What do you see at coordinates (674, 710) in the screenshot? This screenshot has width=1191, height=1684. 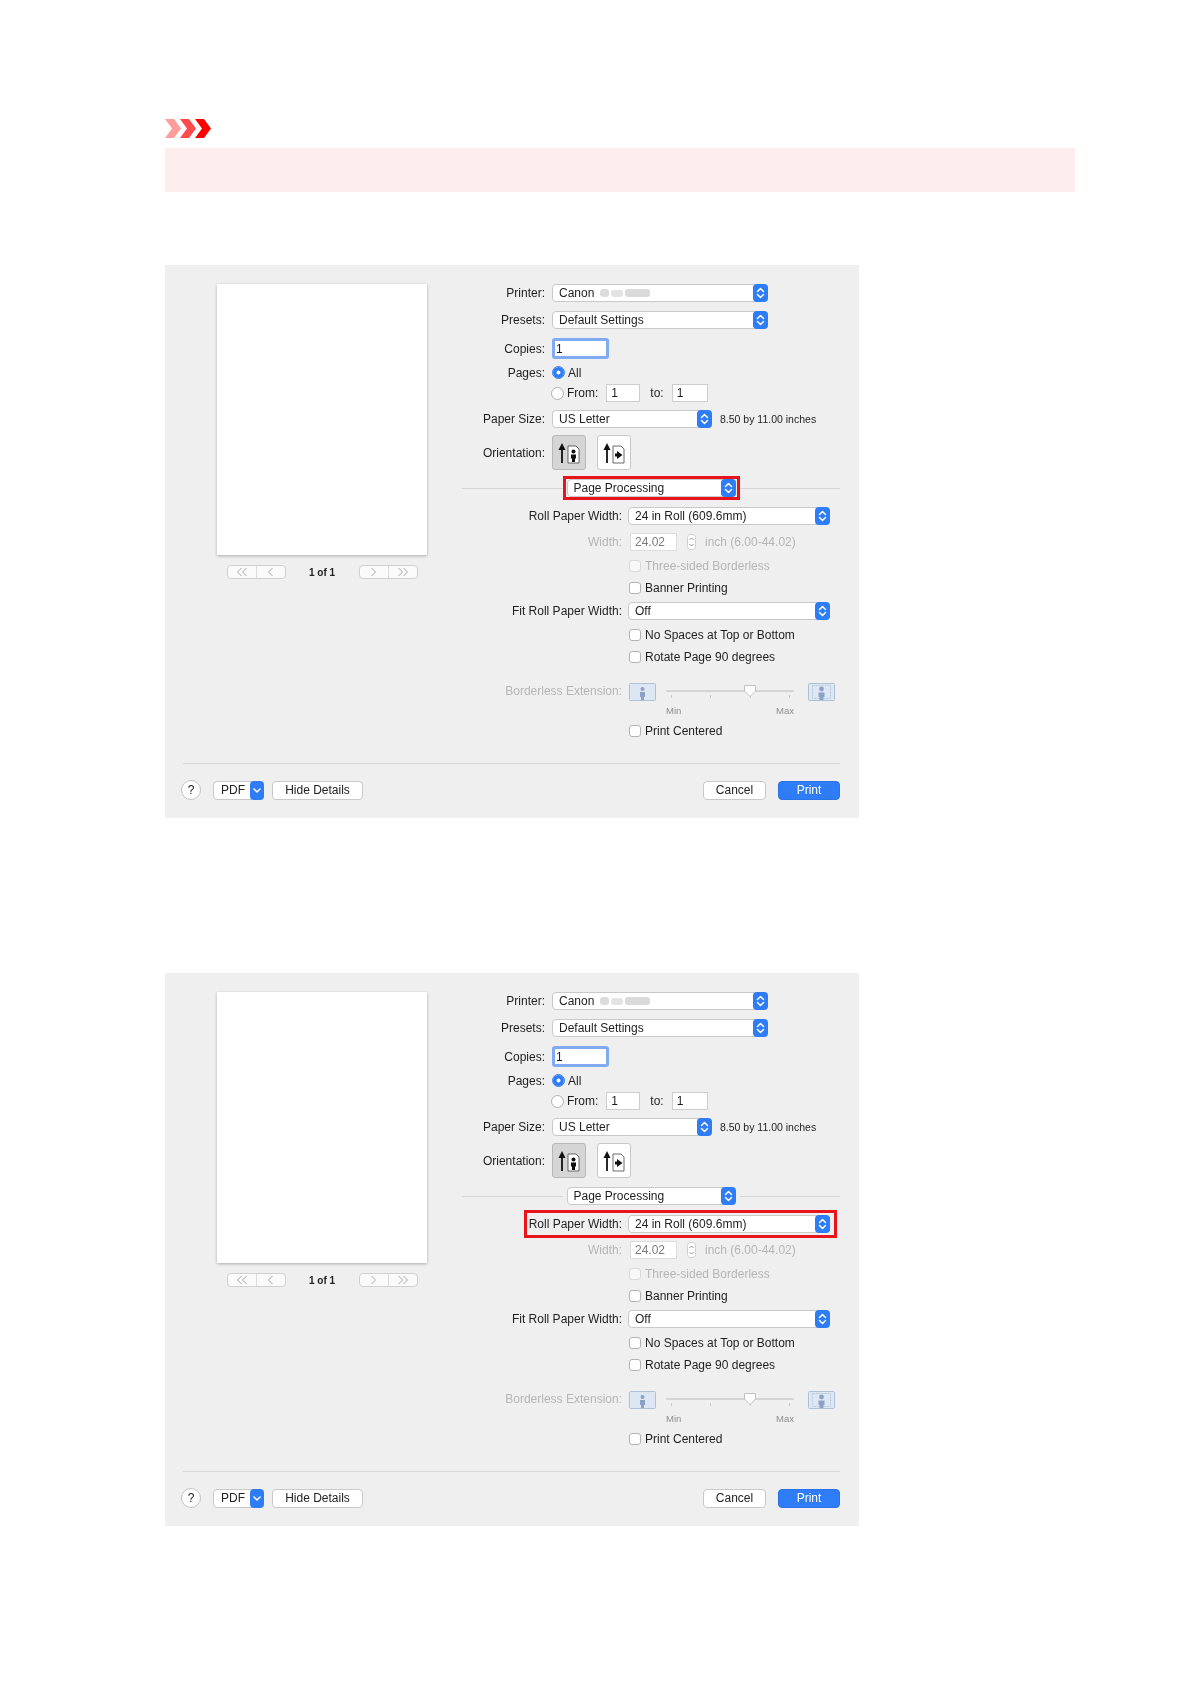 I see `min-label: Min` at bounding box center [674, 710].